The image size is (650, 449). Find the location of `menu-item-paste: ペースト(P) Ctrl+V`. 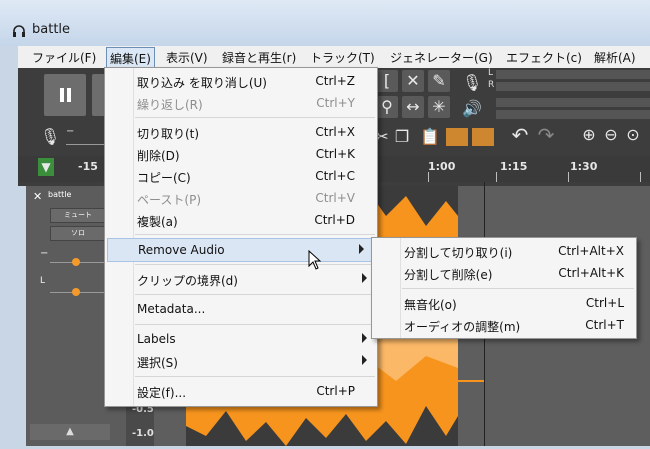

menu-item-paste: ペースト(P) Ctrl+V is located at coordinates (241, 198).